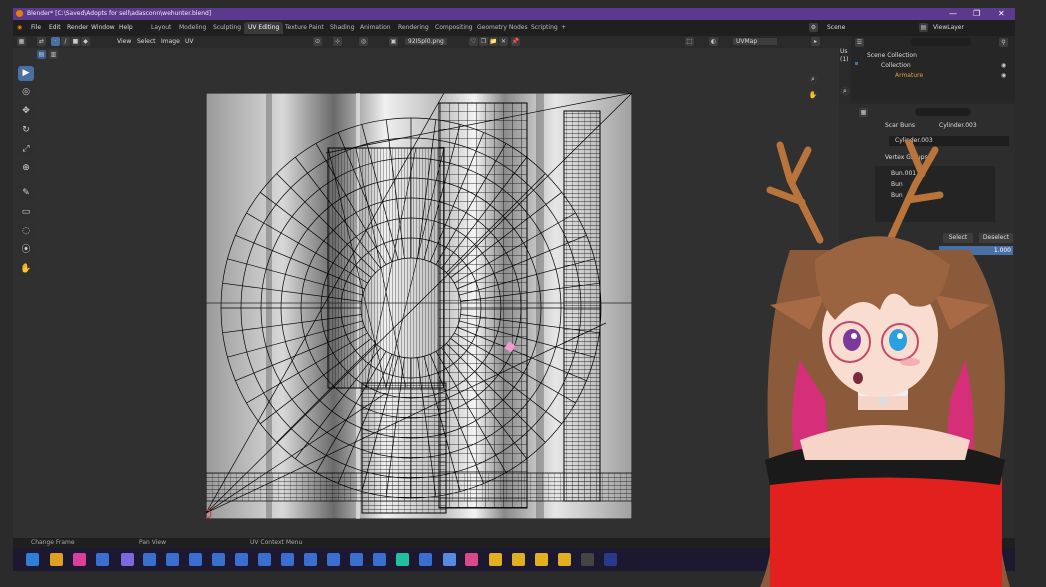 The width and height of the screenshot is (1046, 587). Describe the element at coordinates (41, 41) in the screenshot. I see `sync-selection-icon: ⇄` at that location.